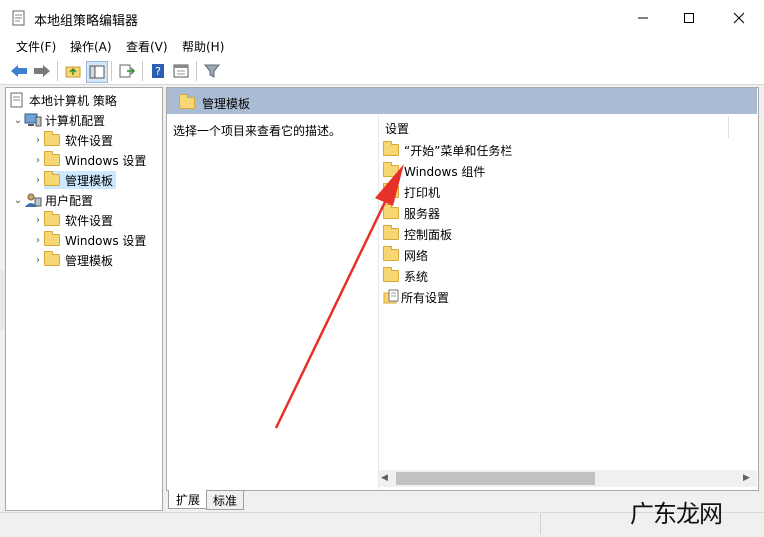 This screenshot has height=537, width=764. Describe the element at coordinates (676, 514) in the screenshot. I see `watermark-text: 广东龙网` at that location.